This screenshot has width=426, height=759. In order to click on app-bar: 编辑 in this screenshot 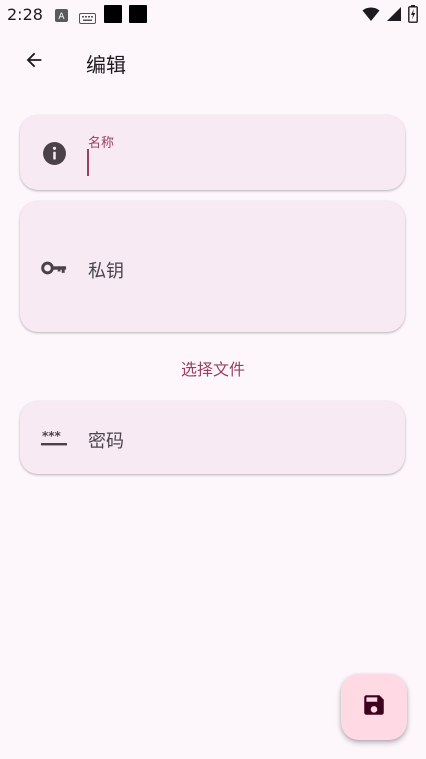, I will do `click(213, 62)`.